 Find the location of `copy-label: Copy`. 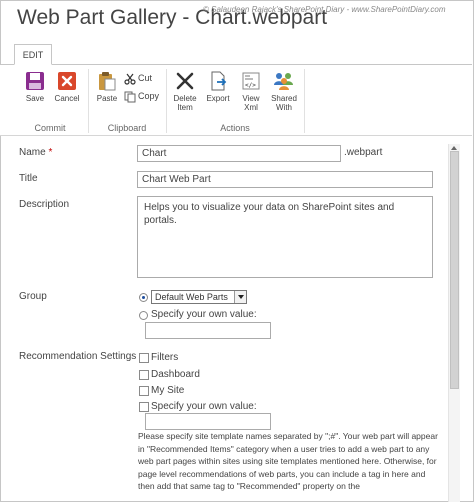

copy-label: Copy is located at coordinates (149, 96).